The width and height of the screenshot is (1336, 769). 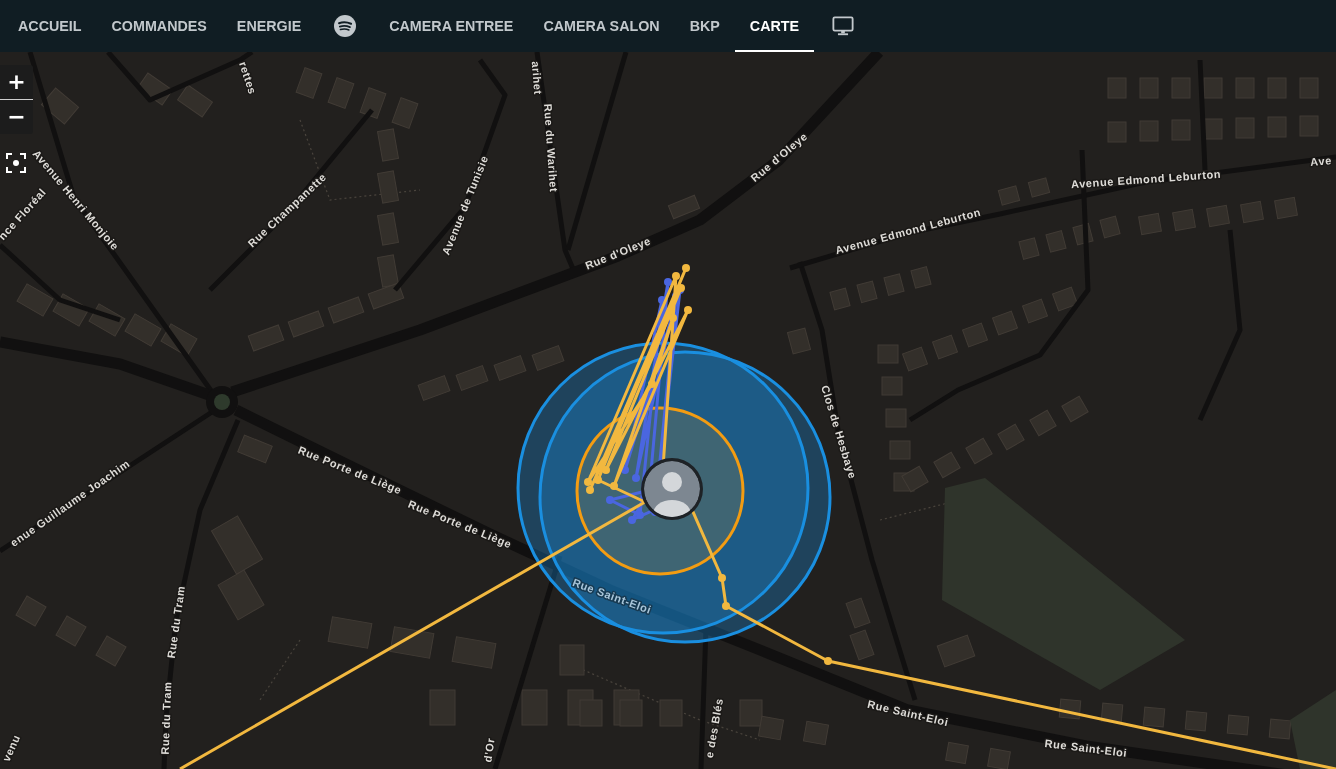 I want to click on tab: COMMANDES, so click(x=159, y=26).